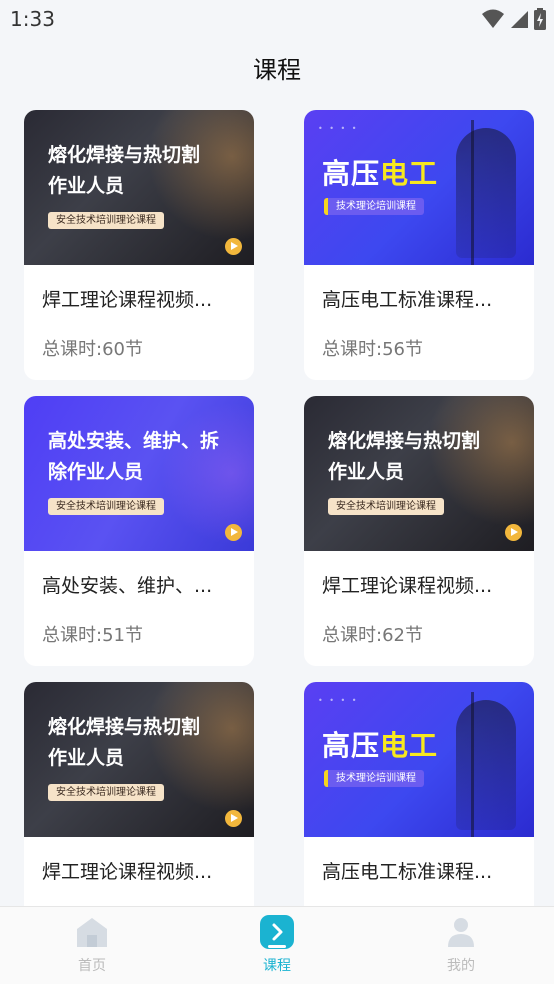 The image size is (554, 984). I want to click on tab-course: 课程, so click(277, 945).